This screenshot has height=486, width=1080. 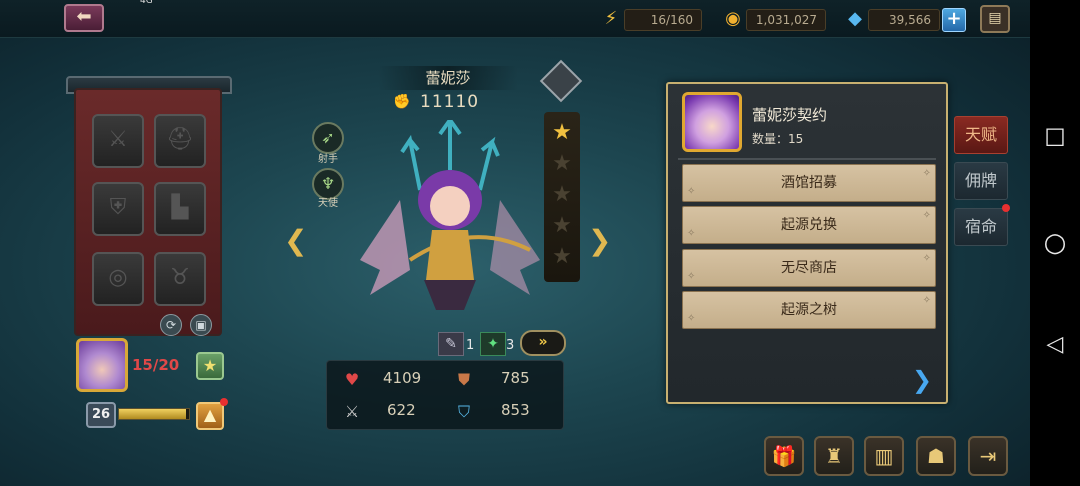 I want to click on armor-value: 785, so click(x=515, y=378).